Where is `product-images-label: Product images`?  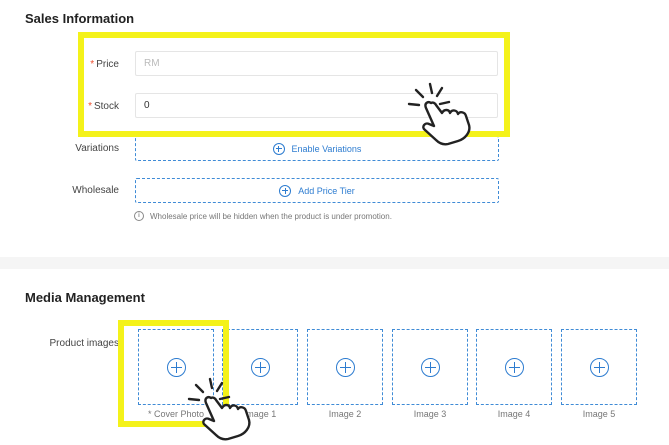
product-images-label: Product images is located at coordinates (84, 343).